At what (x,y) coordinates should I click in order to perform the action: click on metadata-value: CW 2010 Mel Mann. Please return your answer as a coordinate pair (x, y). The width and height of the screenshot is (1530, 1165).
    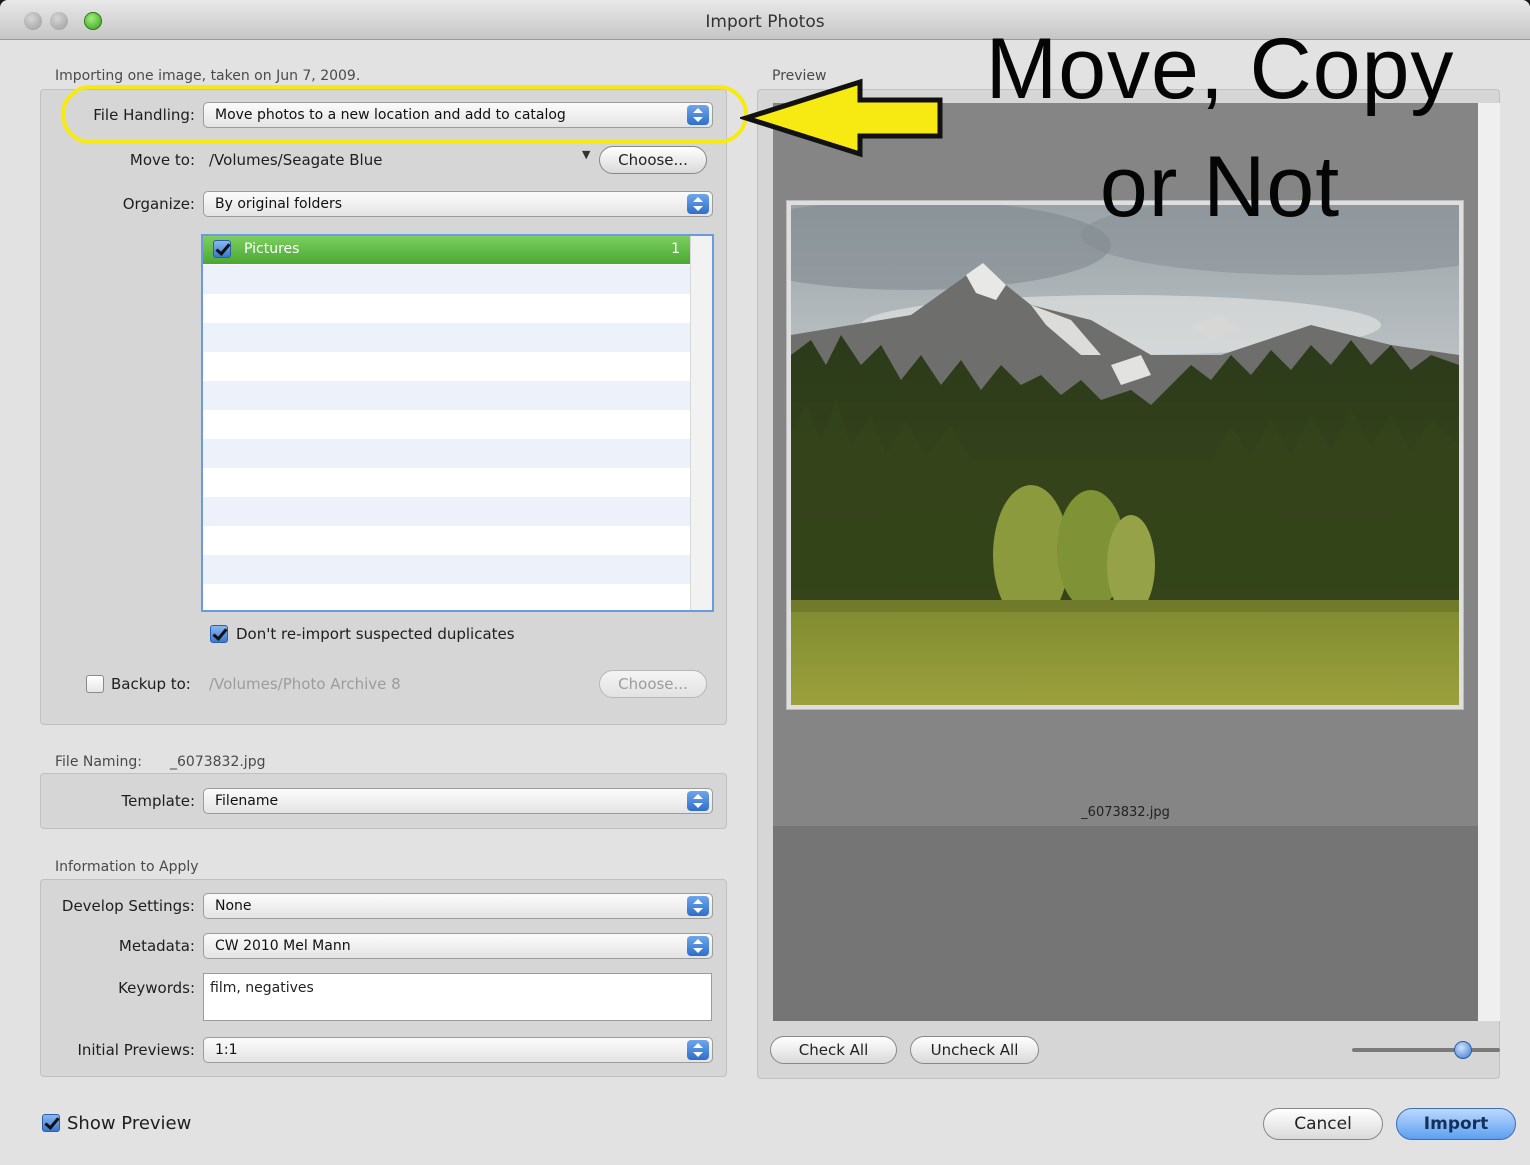
    Looking at the image, I should click on (283, 946).